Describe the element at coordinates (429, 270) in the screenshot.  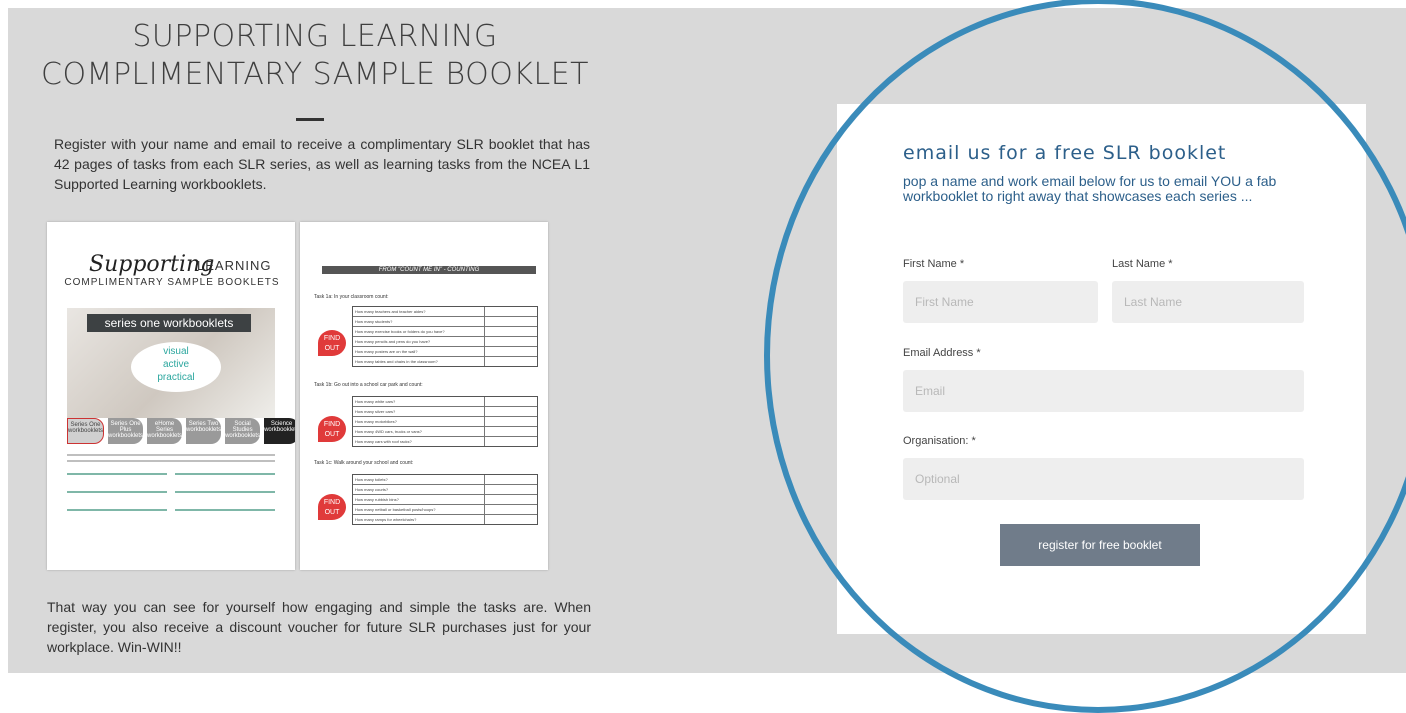
I see `task-page-header: FROM "COUNT ME IN" - COUNTING` at that location.